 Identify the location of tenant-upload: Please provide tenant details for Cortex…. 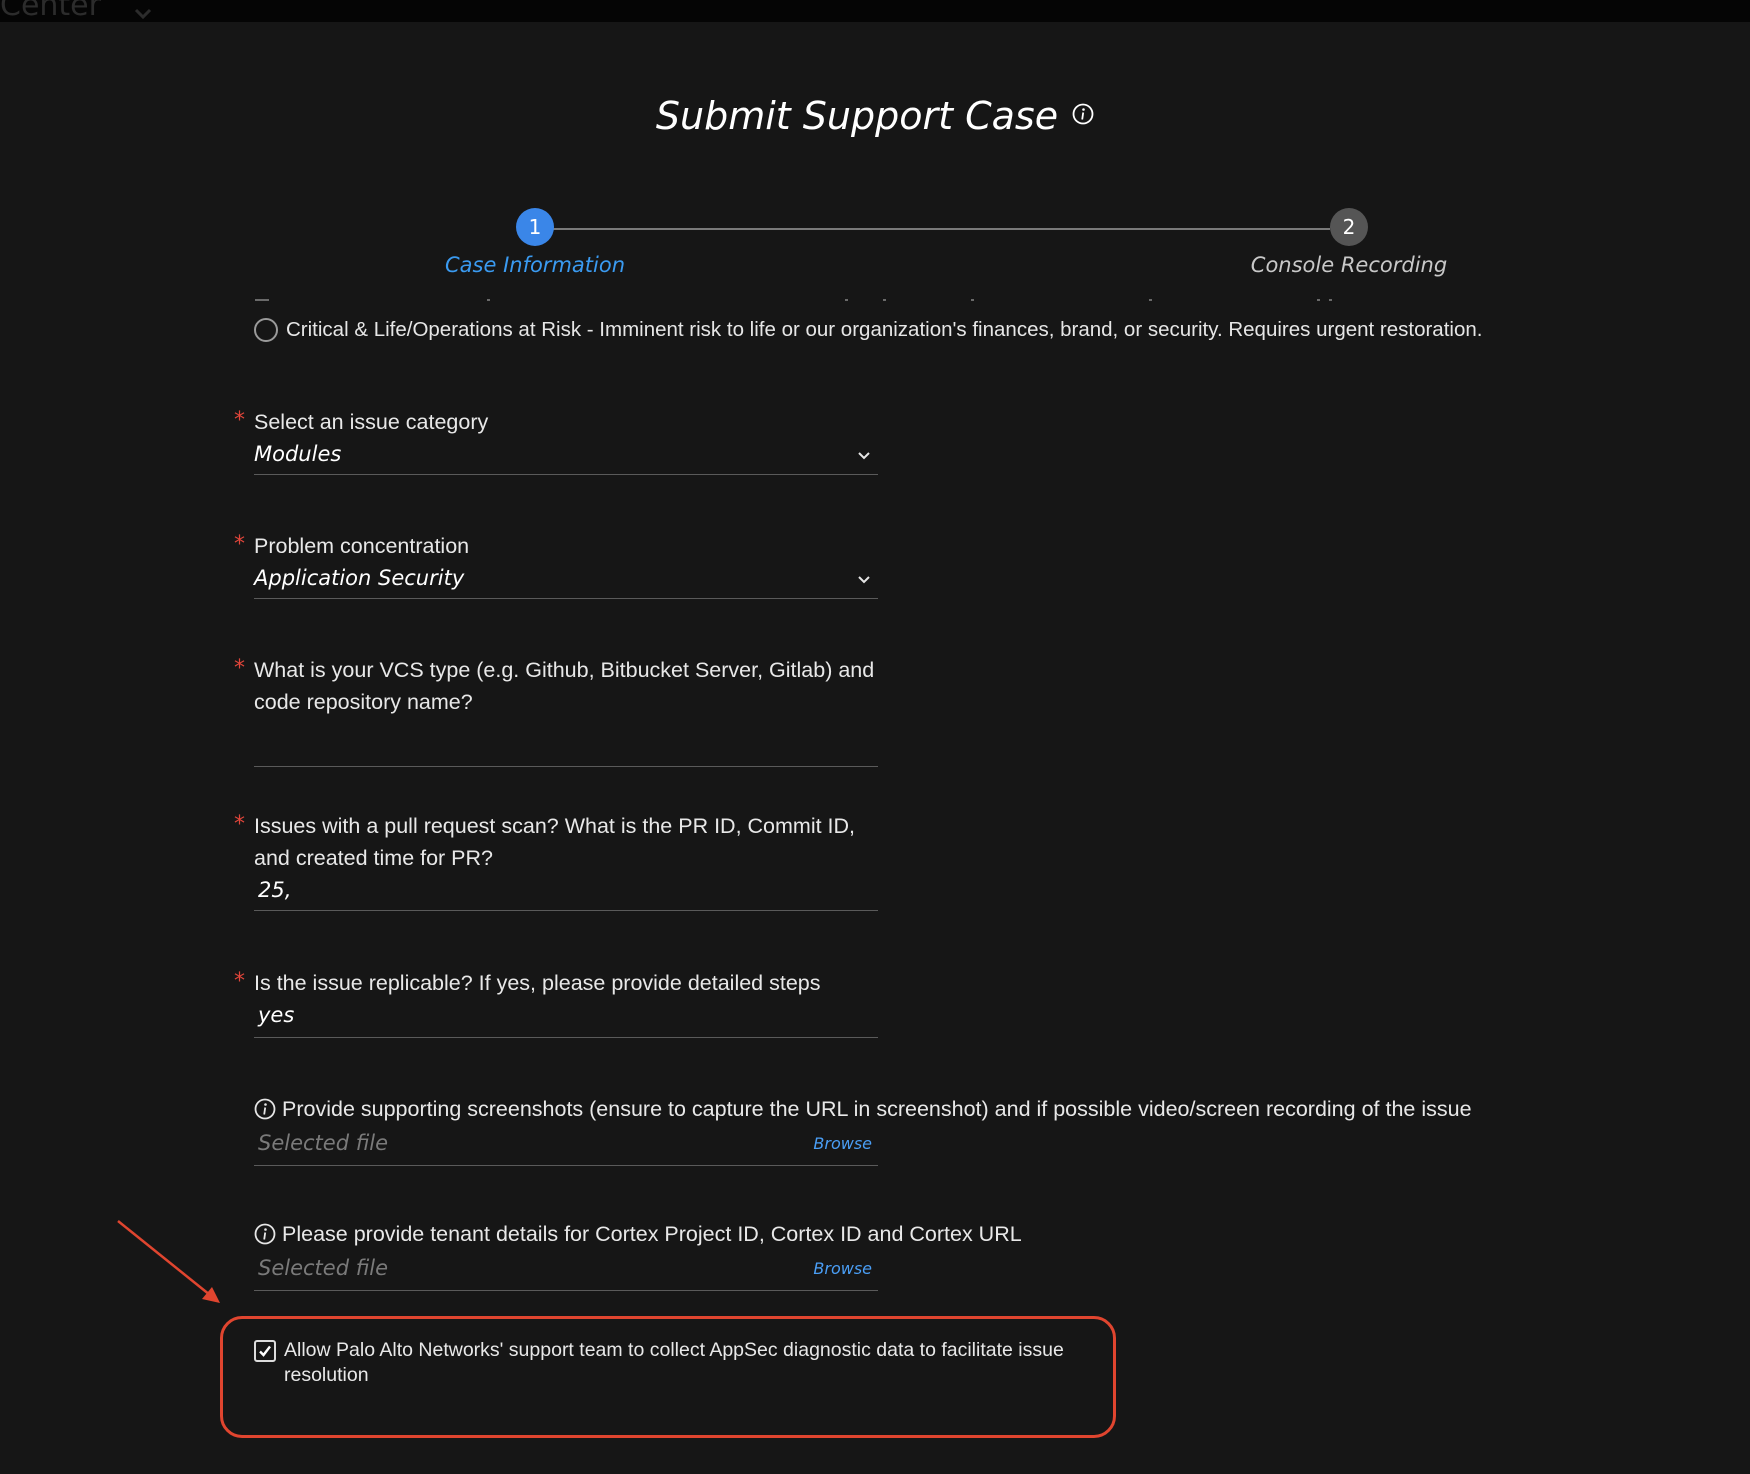
(638, 1254).